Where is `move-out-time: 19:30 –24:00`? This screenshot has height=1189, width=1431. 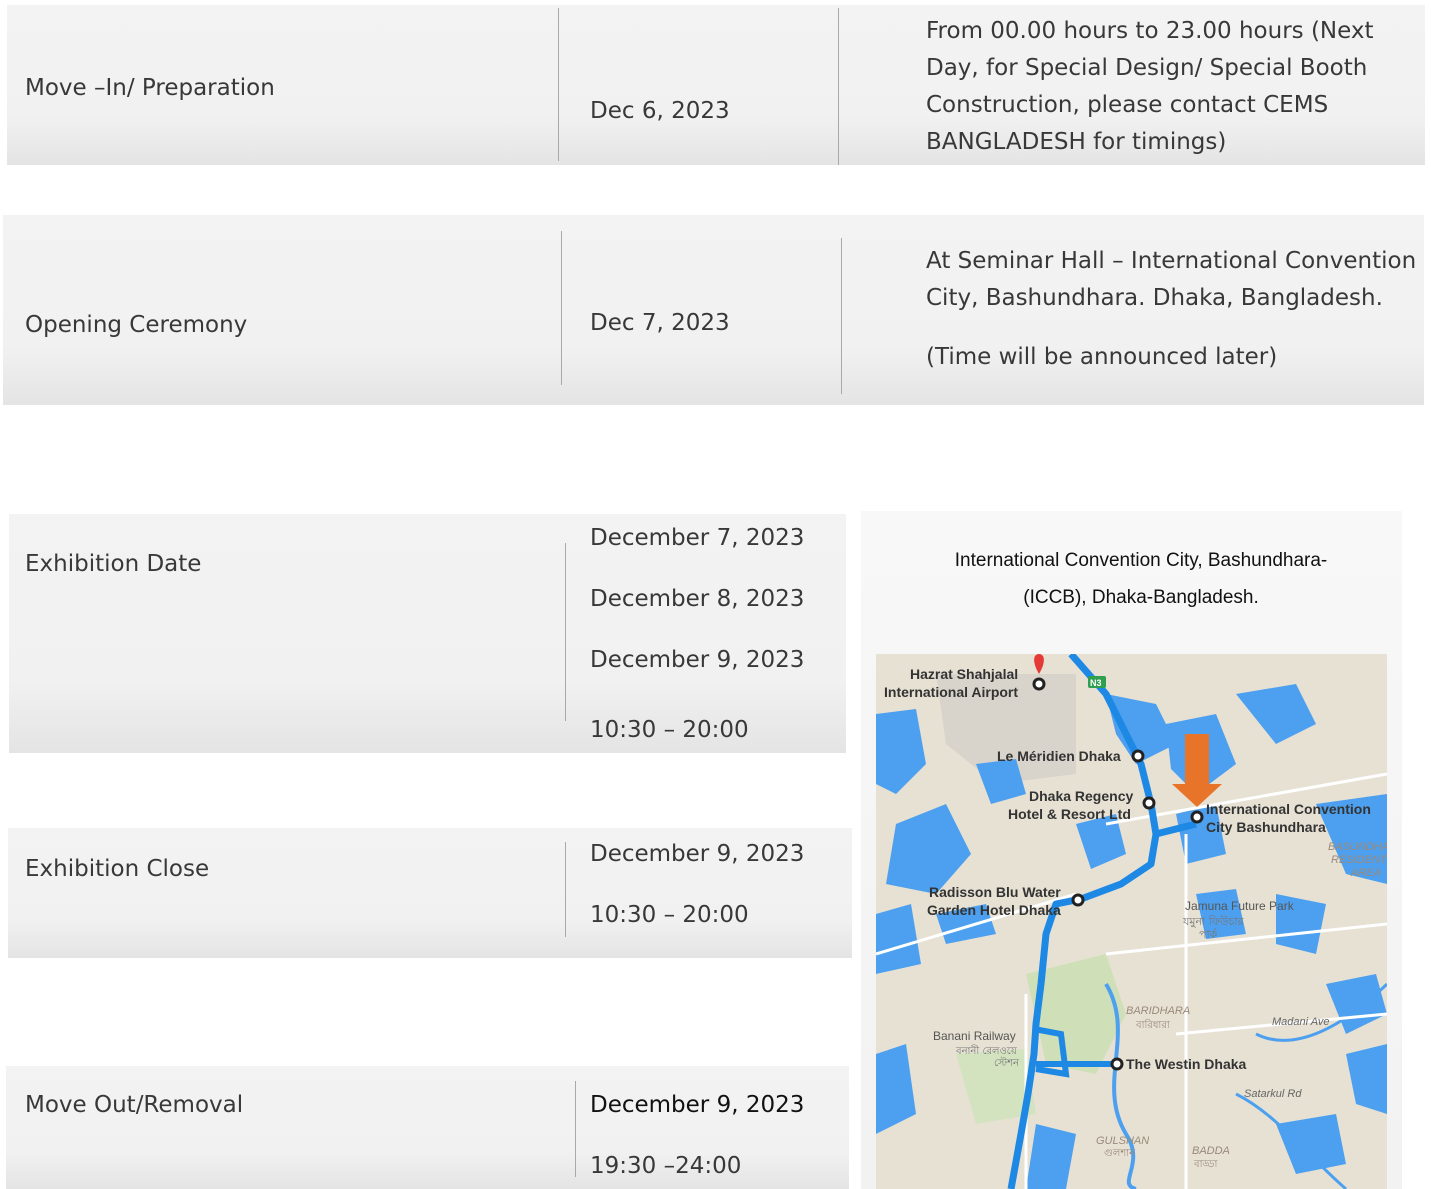
move-out-time: 19:30 –24:00 is located at coordinates (666, 1166).